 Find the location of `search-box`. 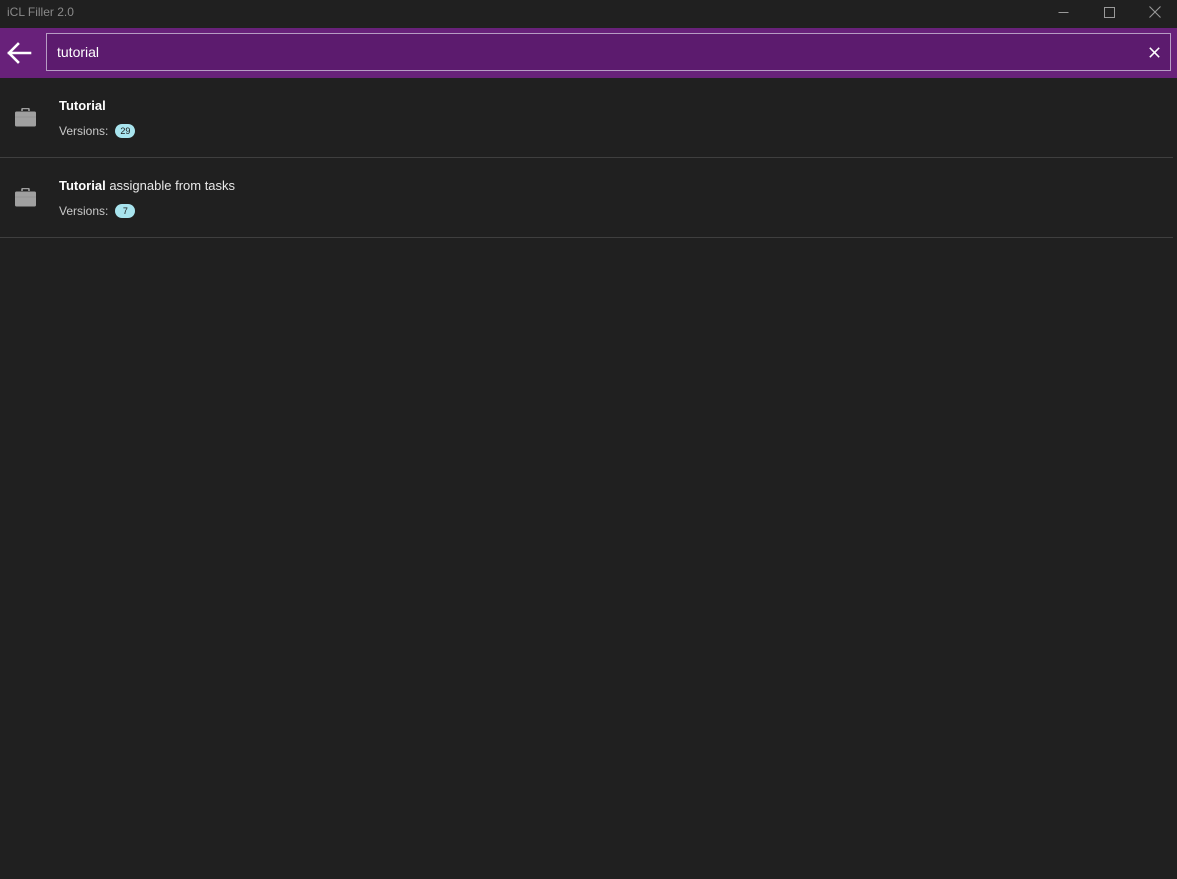

search-box is located at coordinates (608, 52).